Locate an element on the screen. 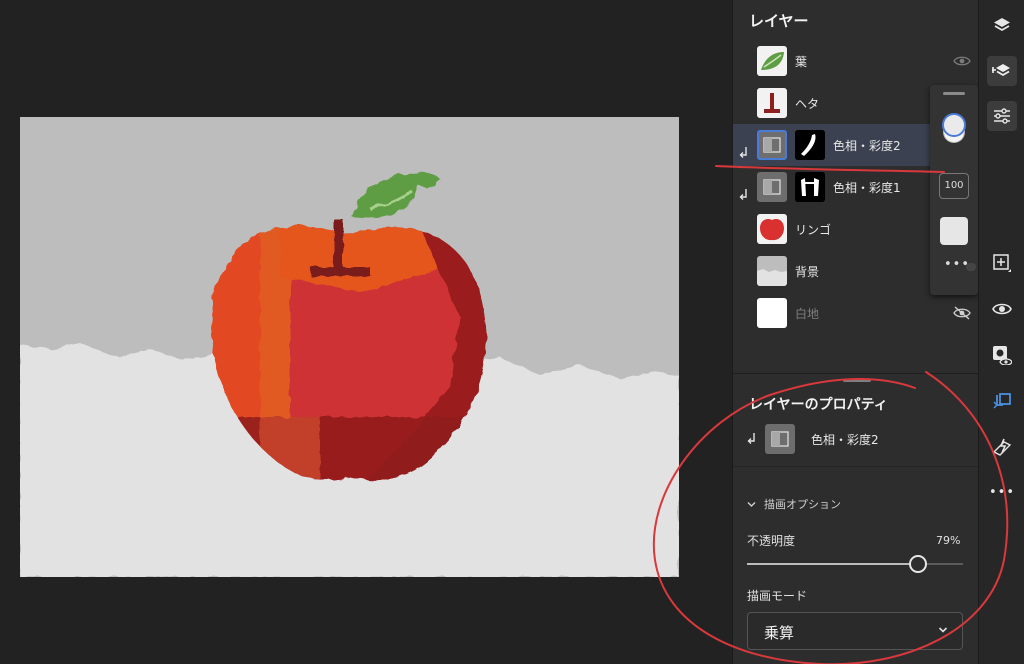  layer-quick-settings-popover: 100 ••• is located at coordinates (954, 190).